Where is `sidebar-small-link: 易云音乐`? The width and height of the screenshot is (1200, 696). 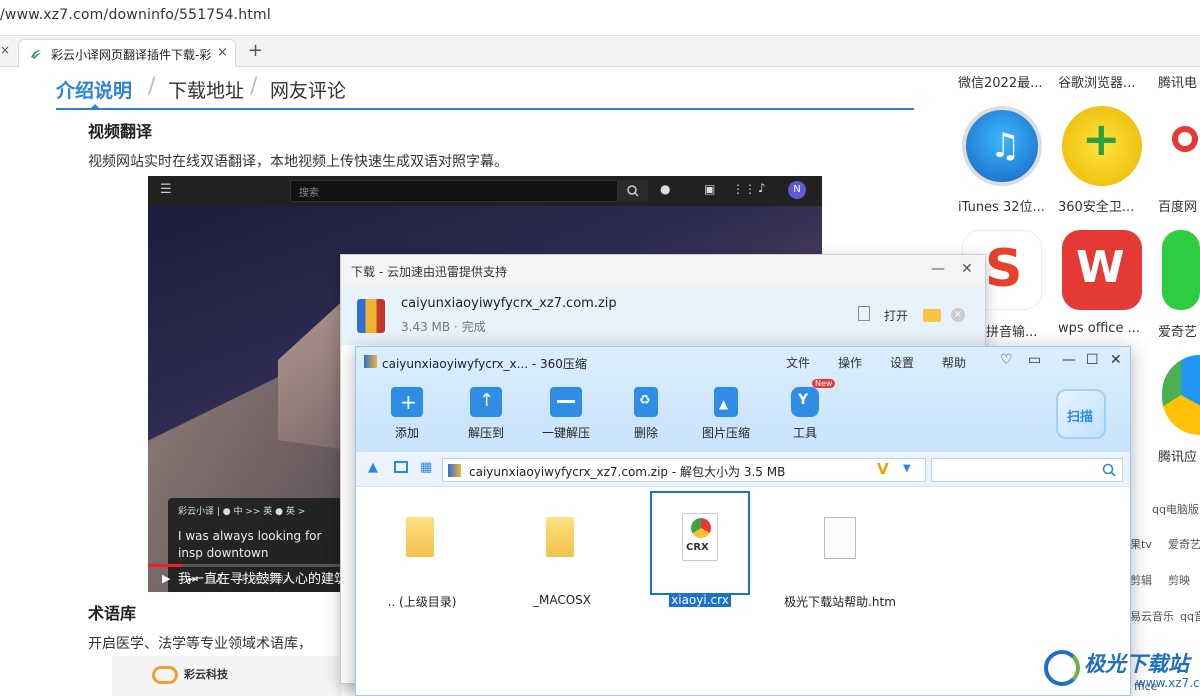 sidebar-small-link: 易云音乐 is located at coordinates (1152, 616).